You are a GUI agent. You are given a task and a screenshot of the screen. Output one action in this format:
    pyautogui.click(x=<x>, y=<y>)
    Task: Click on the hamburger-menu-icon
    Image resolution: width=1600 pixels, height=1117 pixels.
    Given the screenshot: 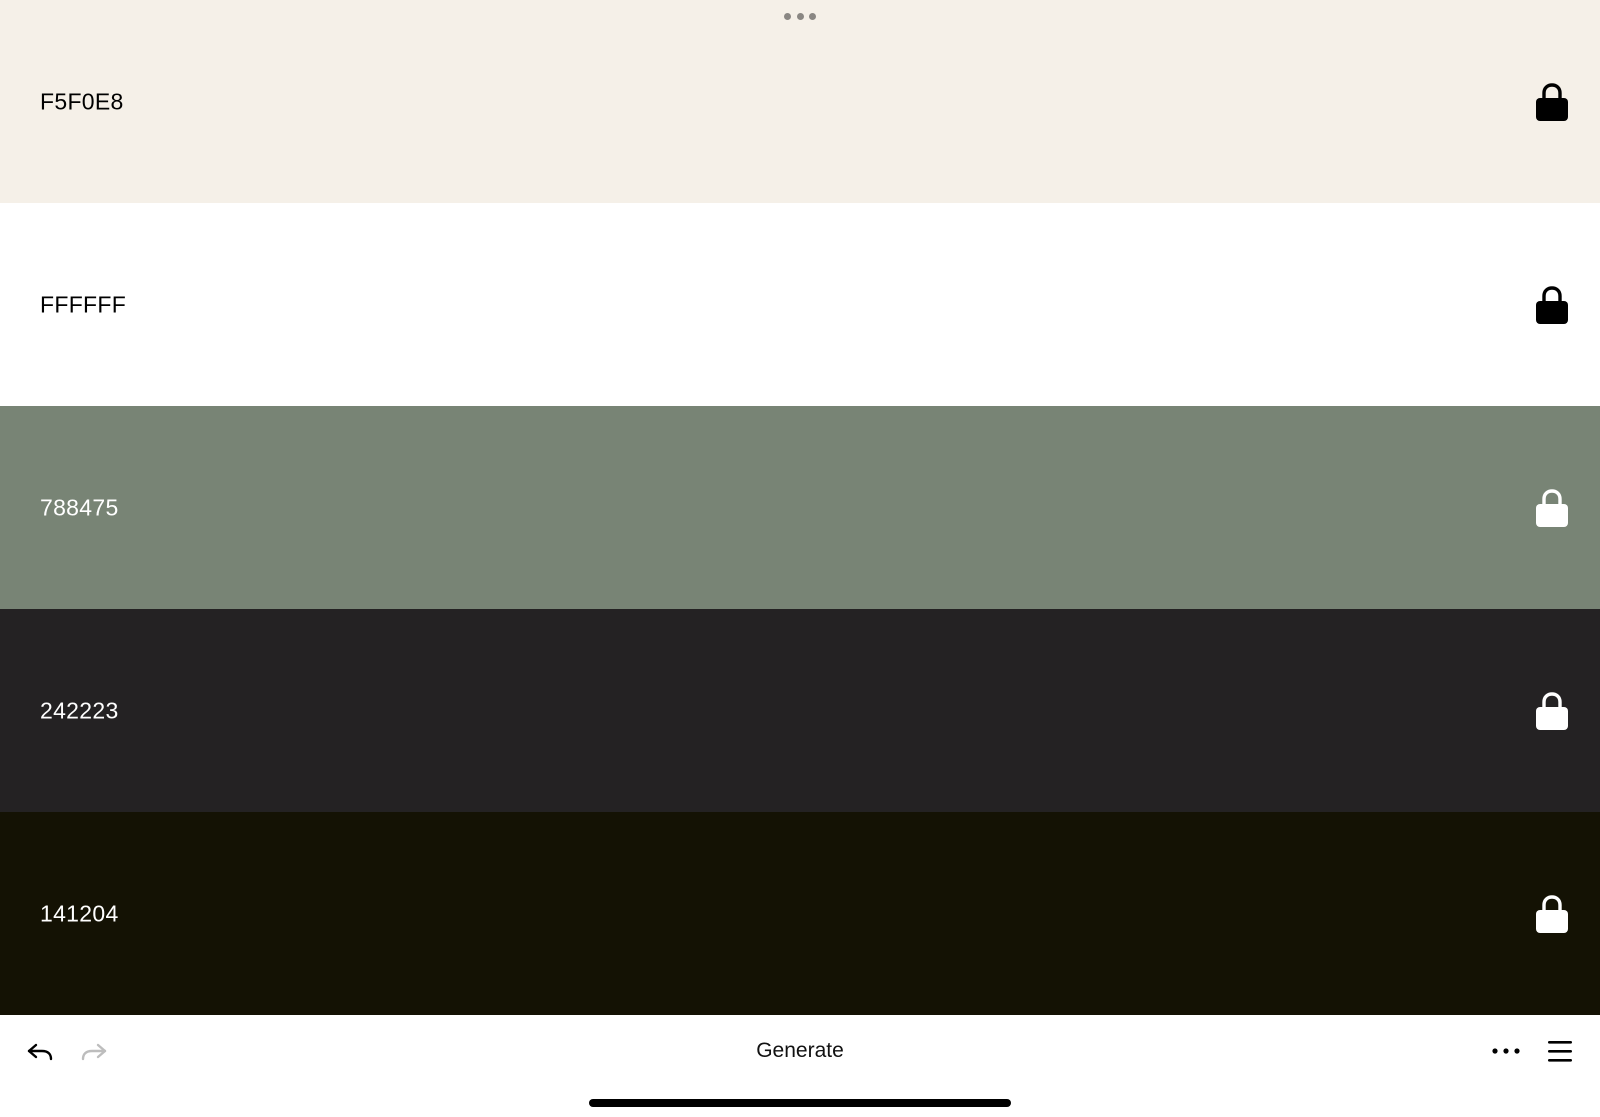 What is the action you would take?
    pyautogui.click(x=1560, y=1051)
    